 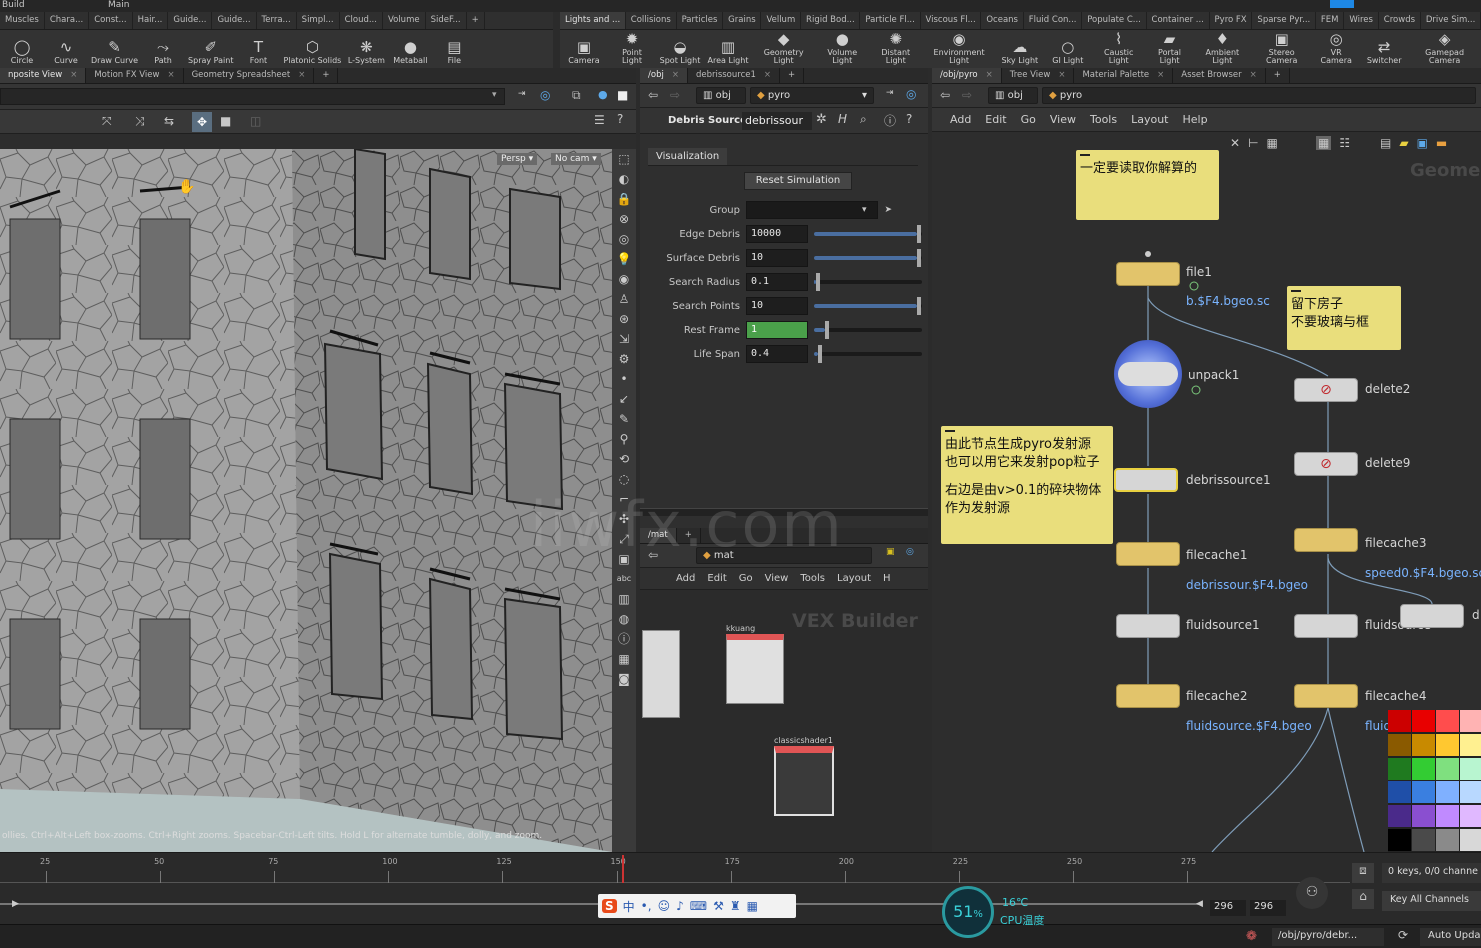 I want to click on node-debrissource1, so click(x=1146, y=480).